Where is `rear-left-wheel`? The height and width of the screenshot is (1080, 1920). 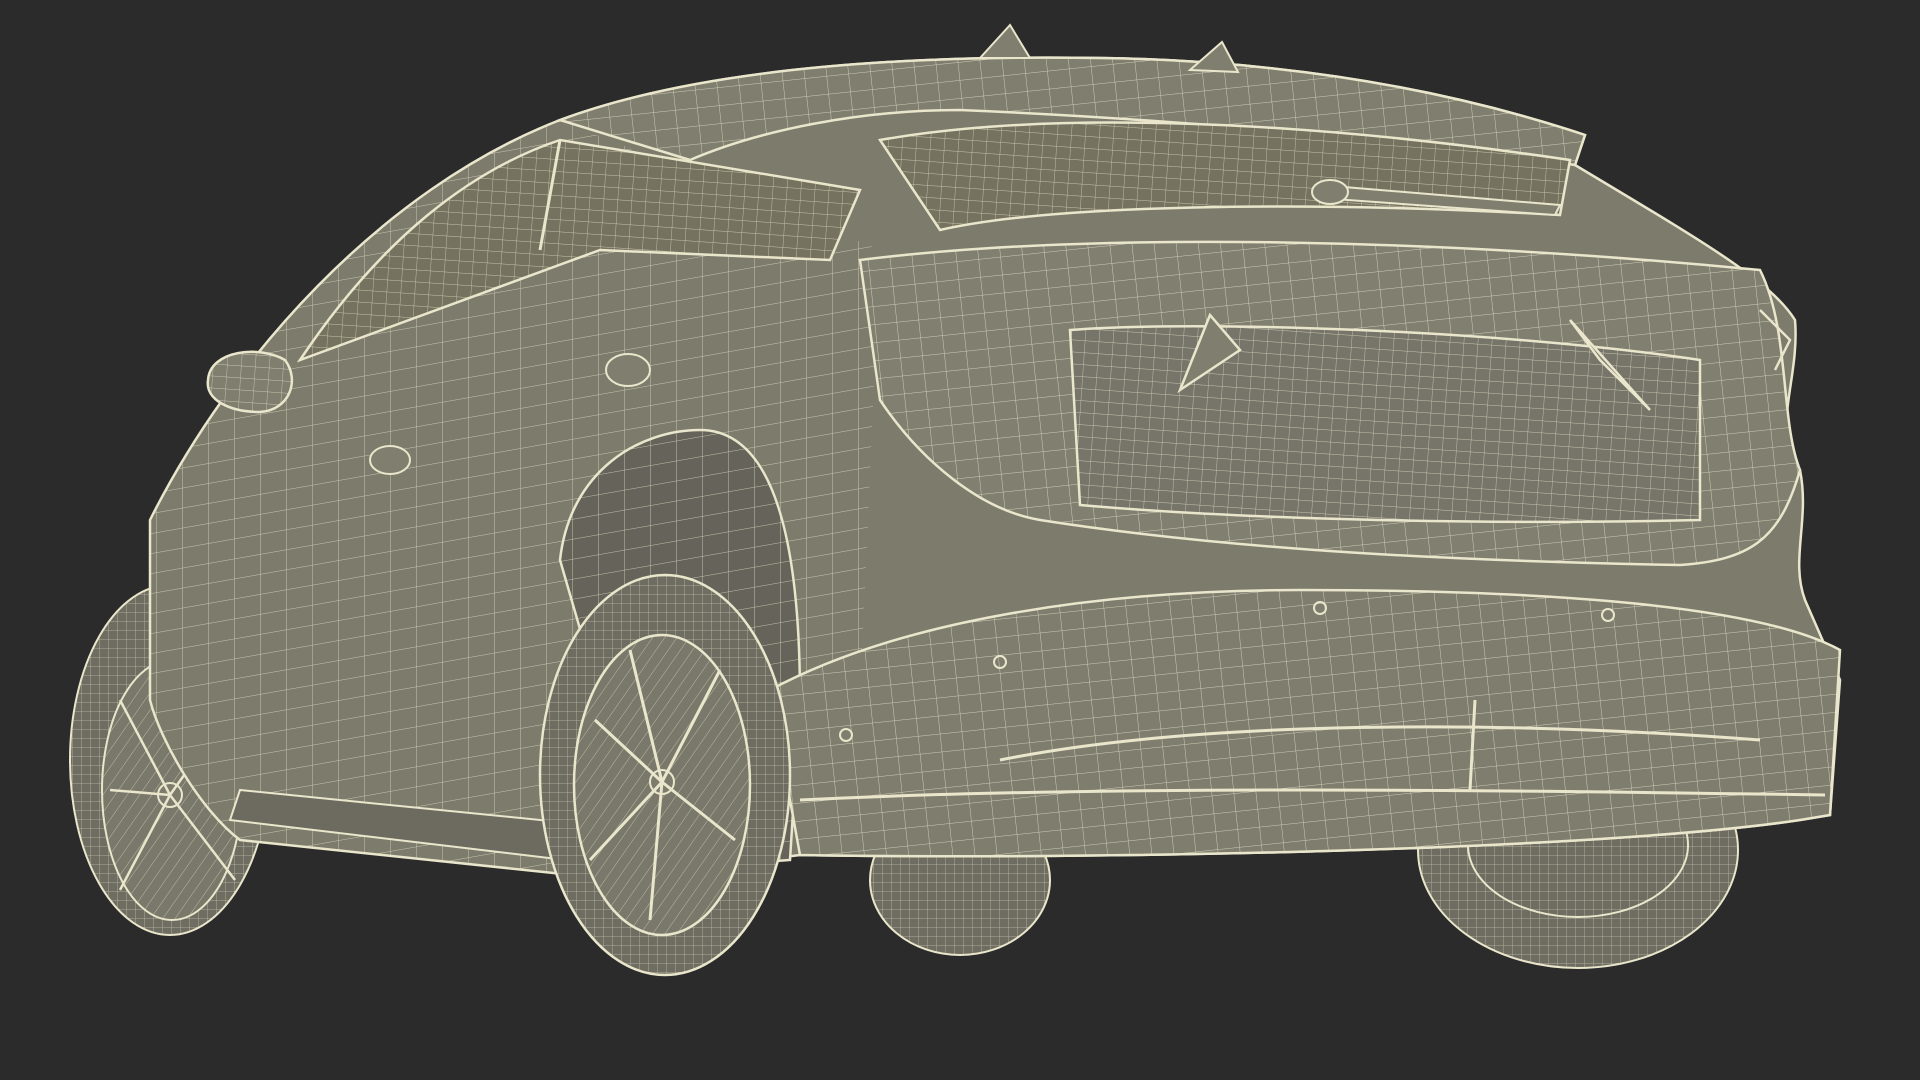
rear-left-wheel is located at coordinates (665, 775).